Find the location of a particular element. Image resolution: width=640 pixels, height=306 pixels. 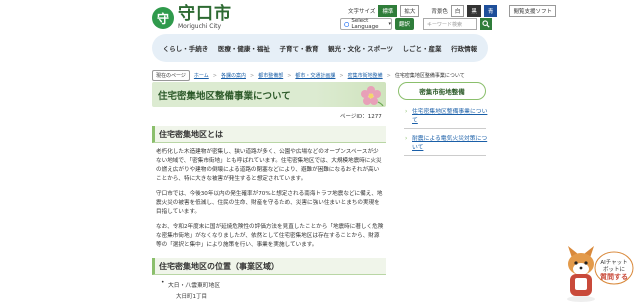

fox-mascot-icon is located at coordinates (581, 274).